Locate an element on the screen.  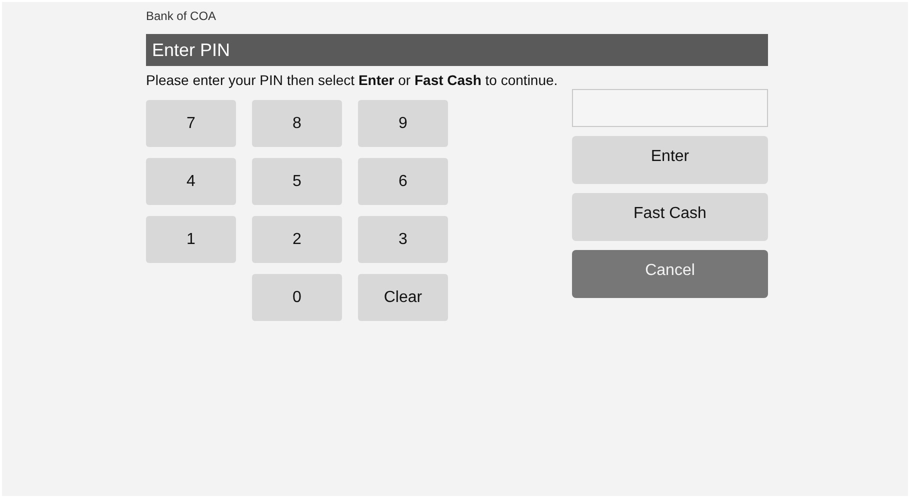
keypad-key: 2 is located at coordinates (297, 239).